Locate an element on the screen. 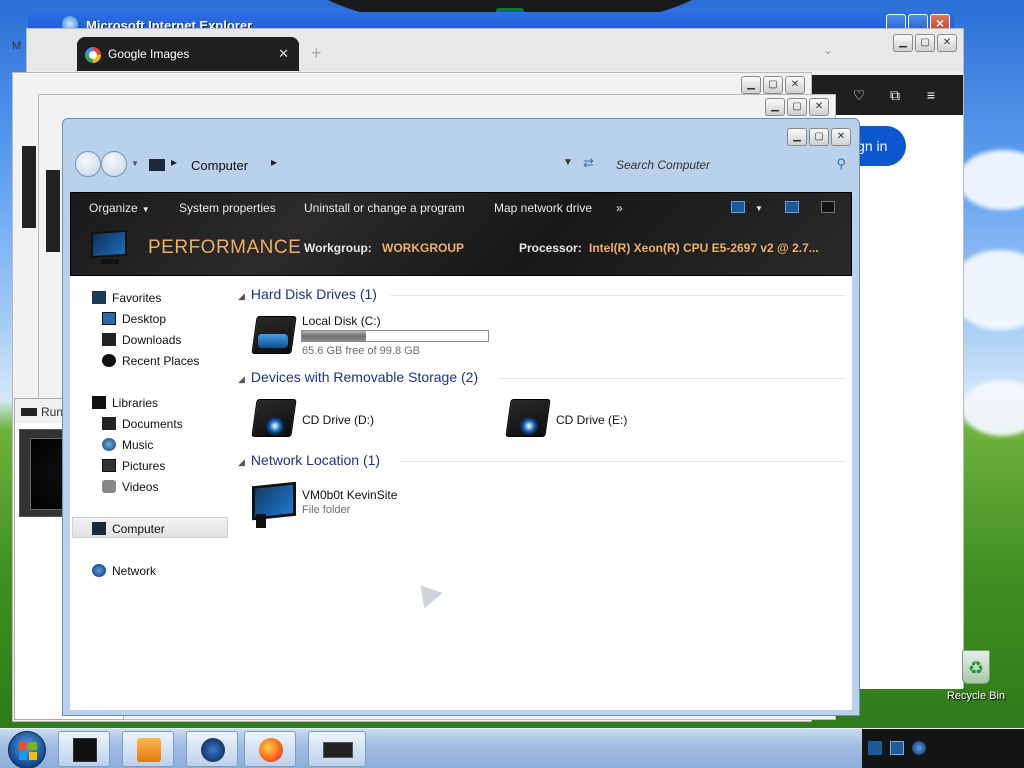 The height and width of the screenshot is (768, 1024). hard-drive-icon is located at coordinates (274, 336).